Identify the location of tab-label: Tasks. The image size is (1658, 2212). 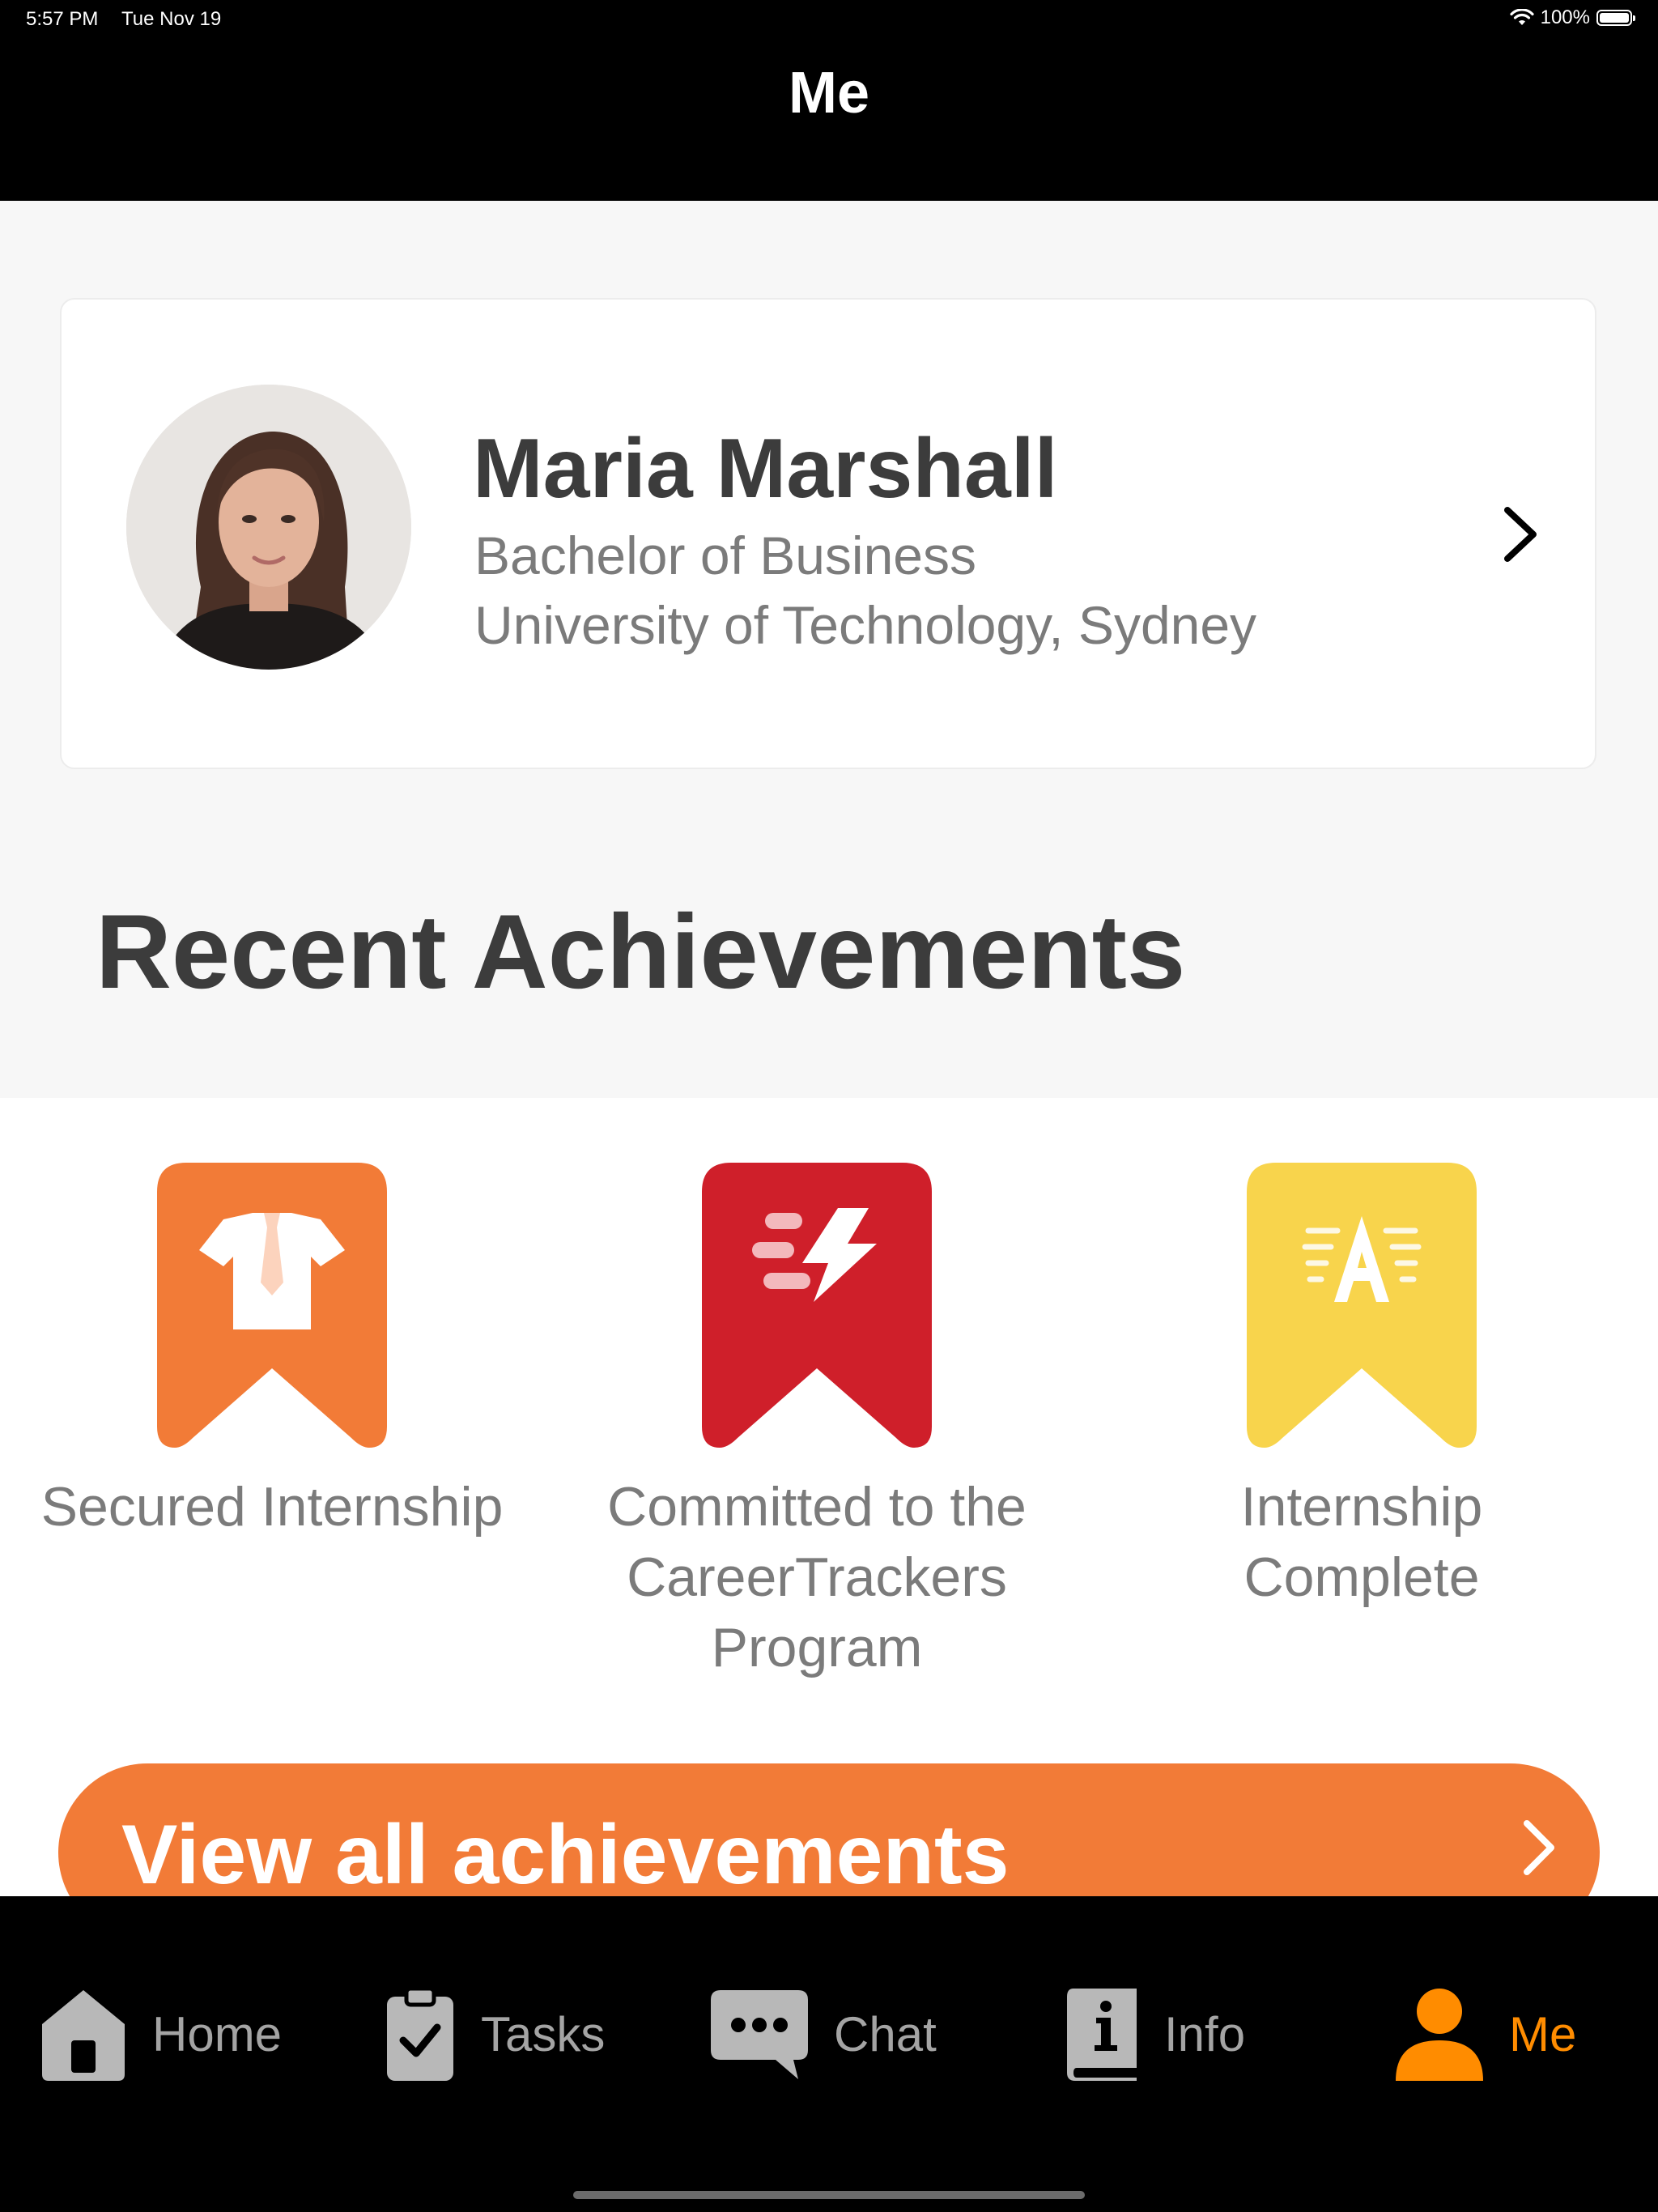
(543, 2033).